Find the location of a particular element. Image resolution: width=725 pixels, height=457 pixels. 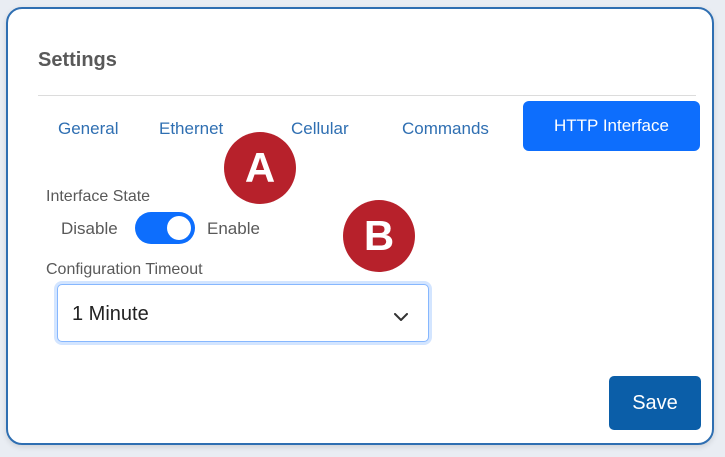

save-button: Save is located at coordinates (655, 403).